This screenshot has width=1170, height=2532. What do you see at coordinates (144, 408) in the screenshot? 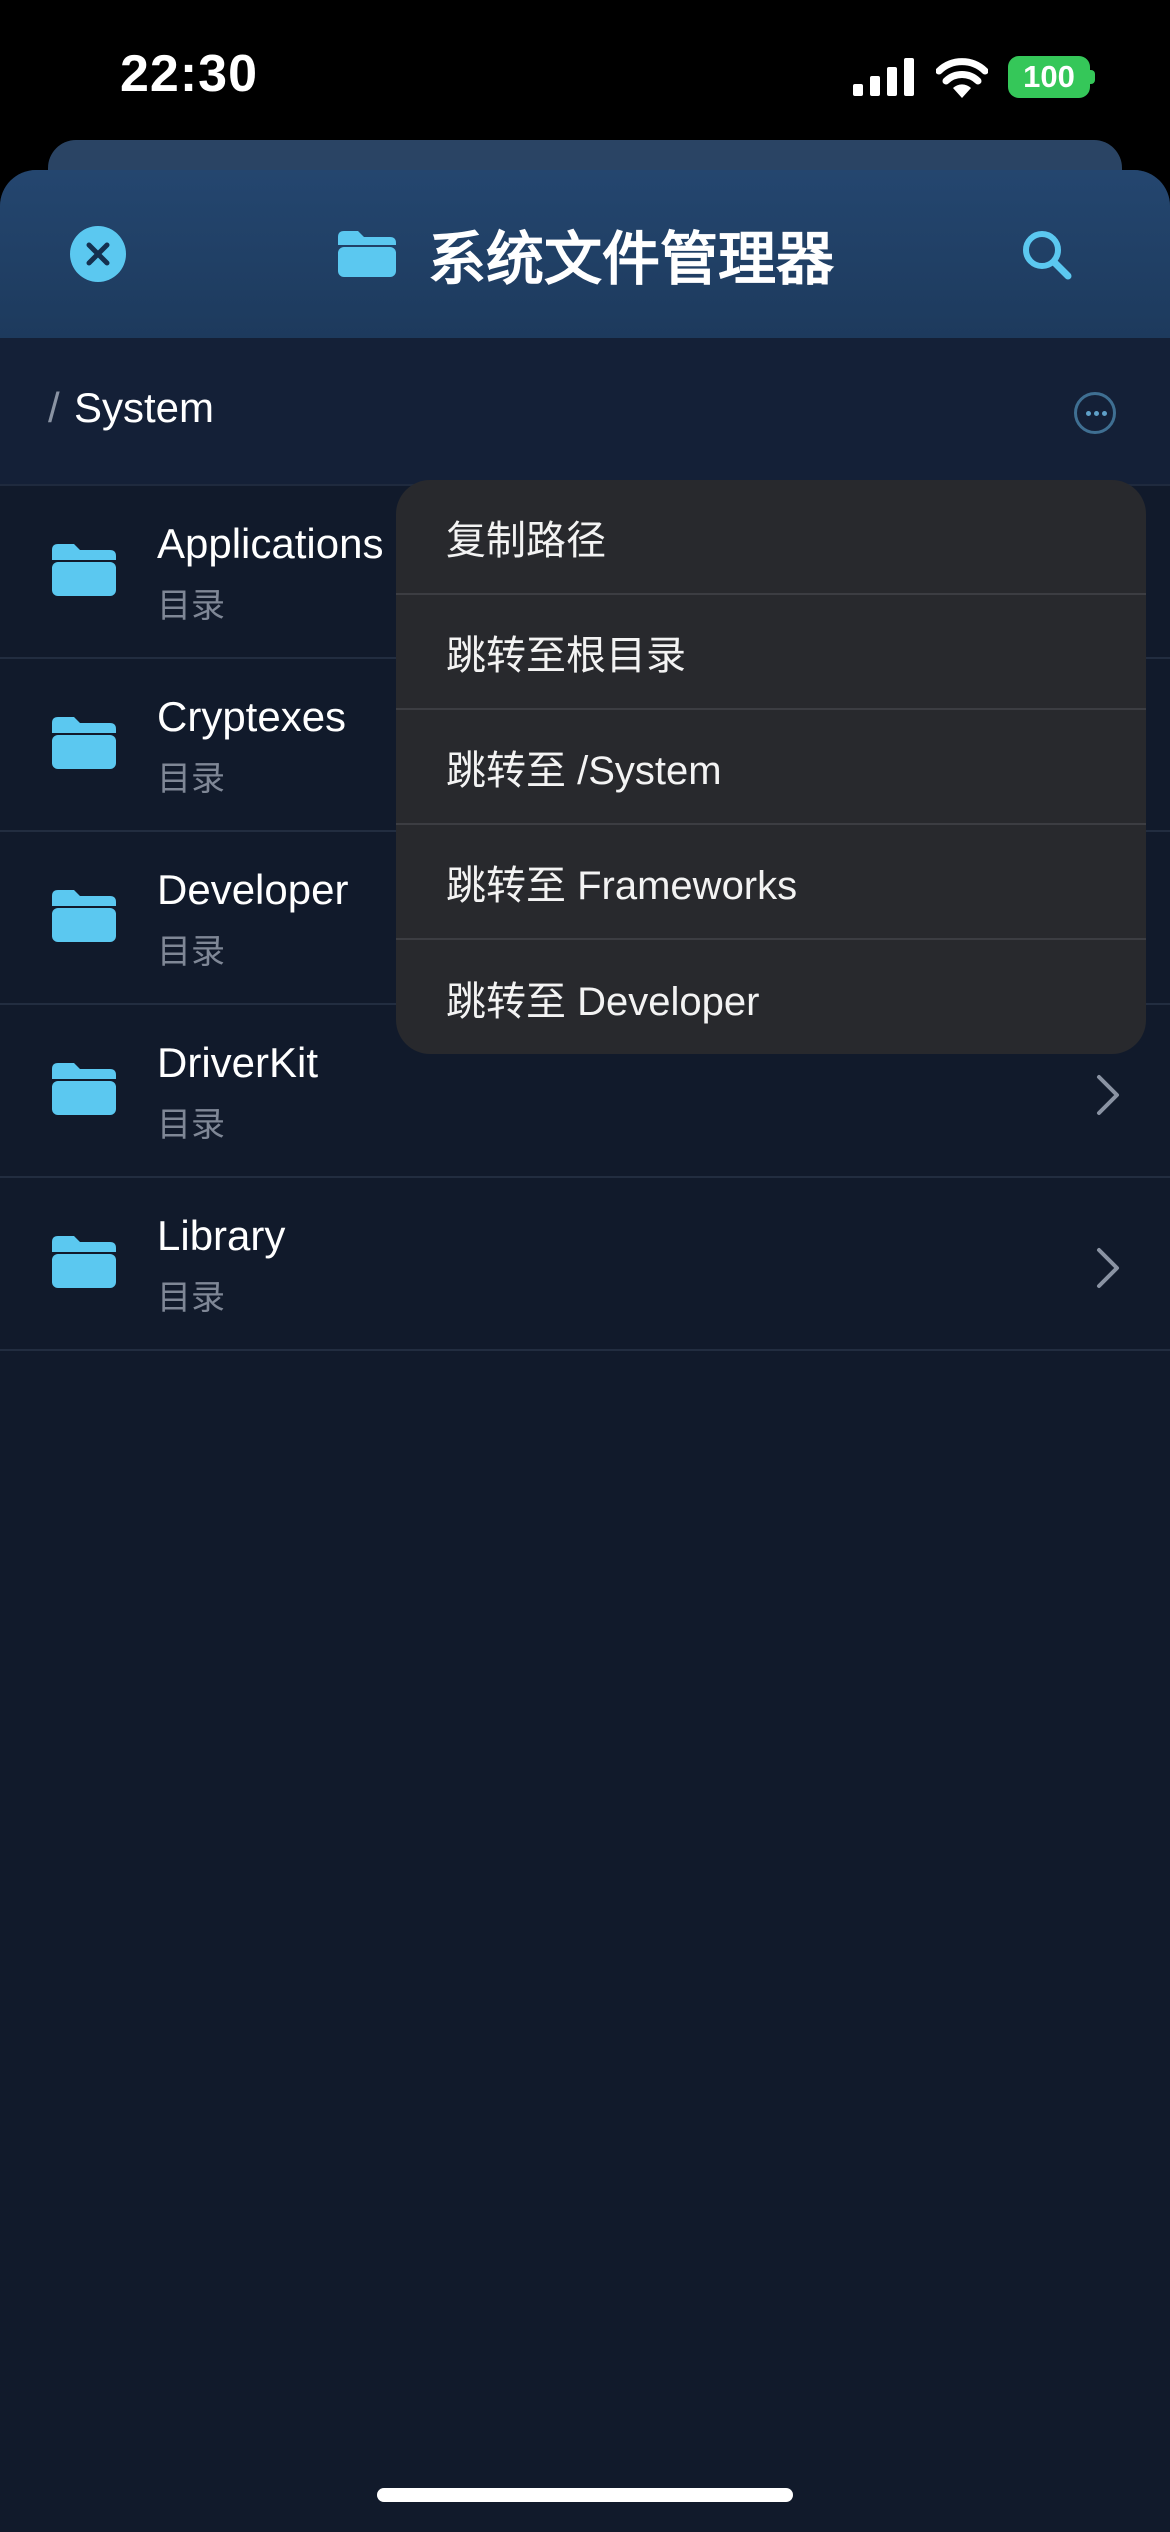
I see `path-current: System` at bounding box center [144, 408].